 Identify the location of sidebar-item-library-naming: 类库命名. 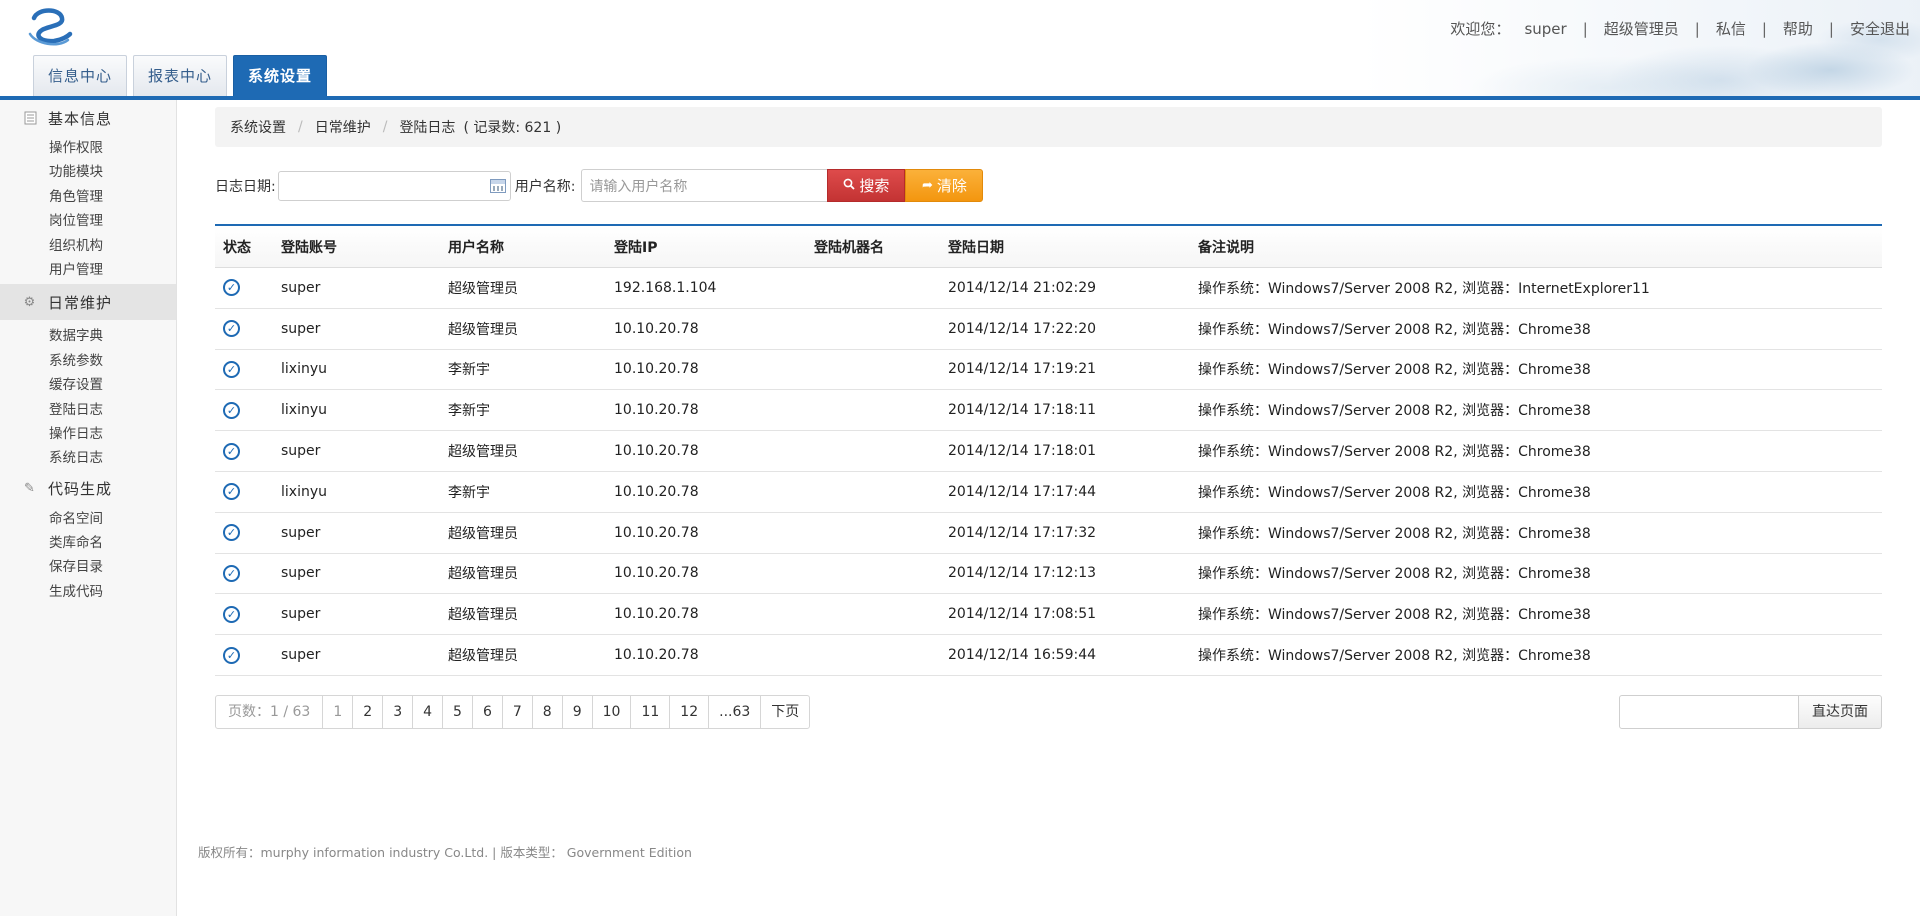
(88, 543).